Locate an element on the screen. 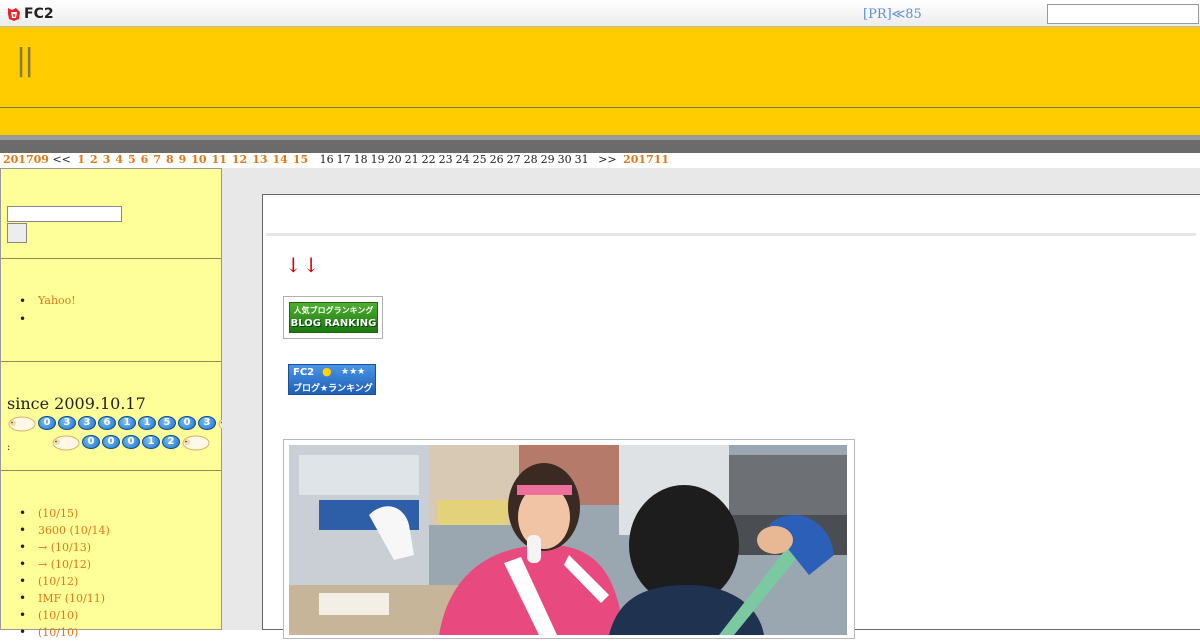 Image resolution: width=1200 pixels, height=642 pixels. calendar-plain-days: 16 17 18 19 20 21 22 23 24 25 26 27 28 29 30 31 is located at coordinates (456, 159).